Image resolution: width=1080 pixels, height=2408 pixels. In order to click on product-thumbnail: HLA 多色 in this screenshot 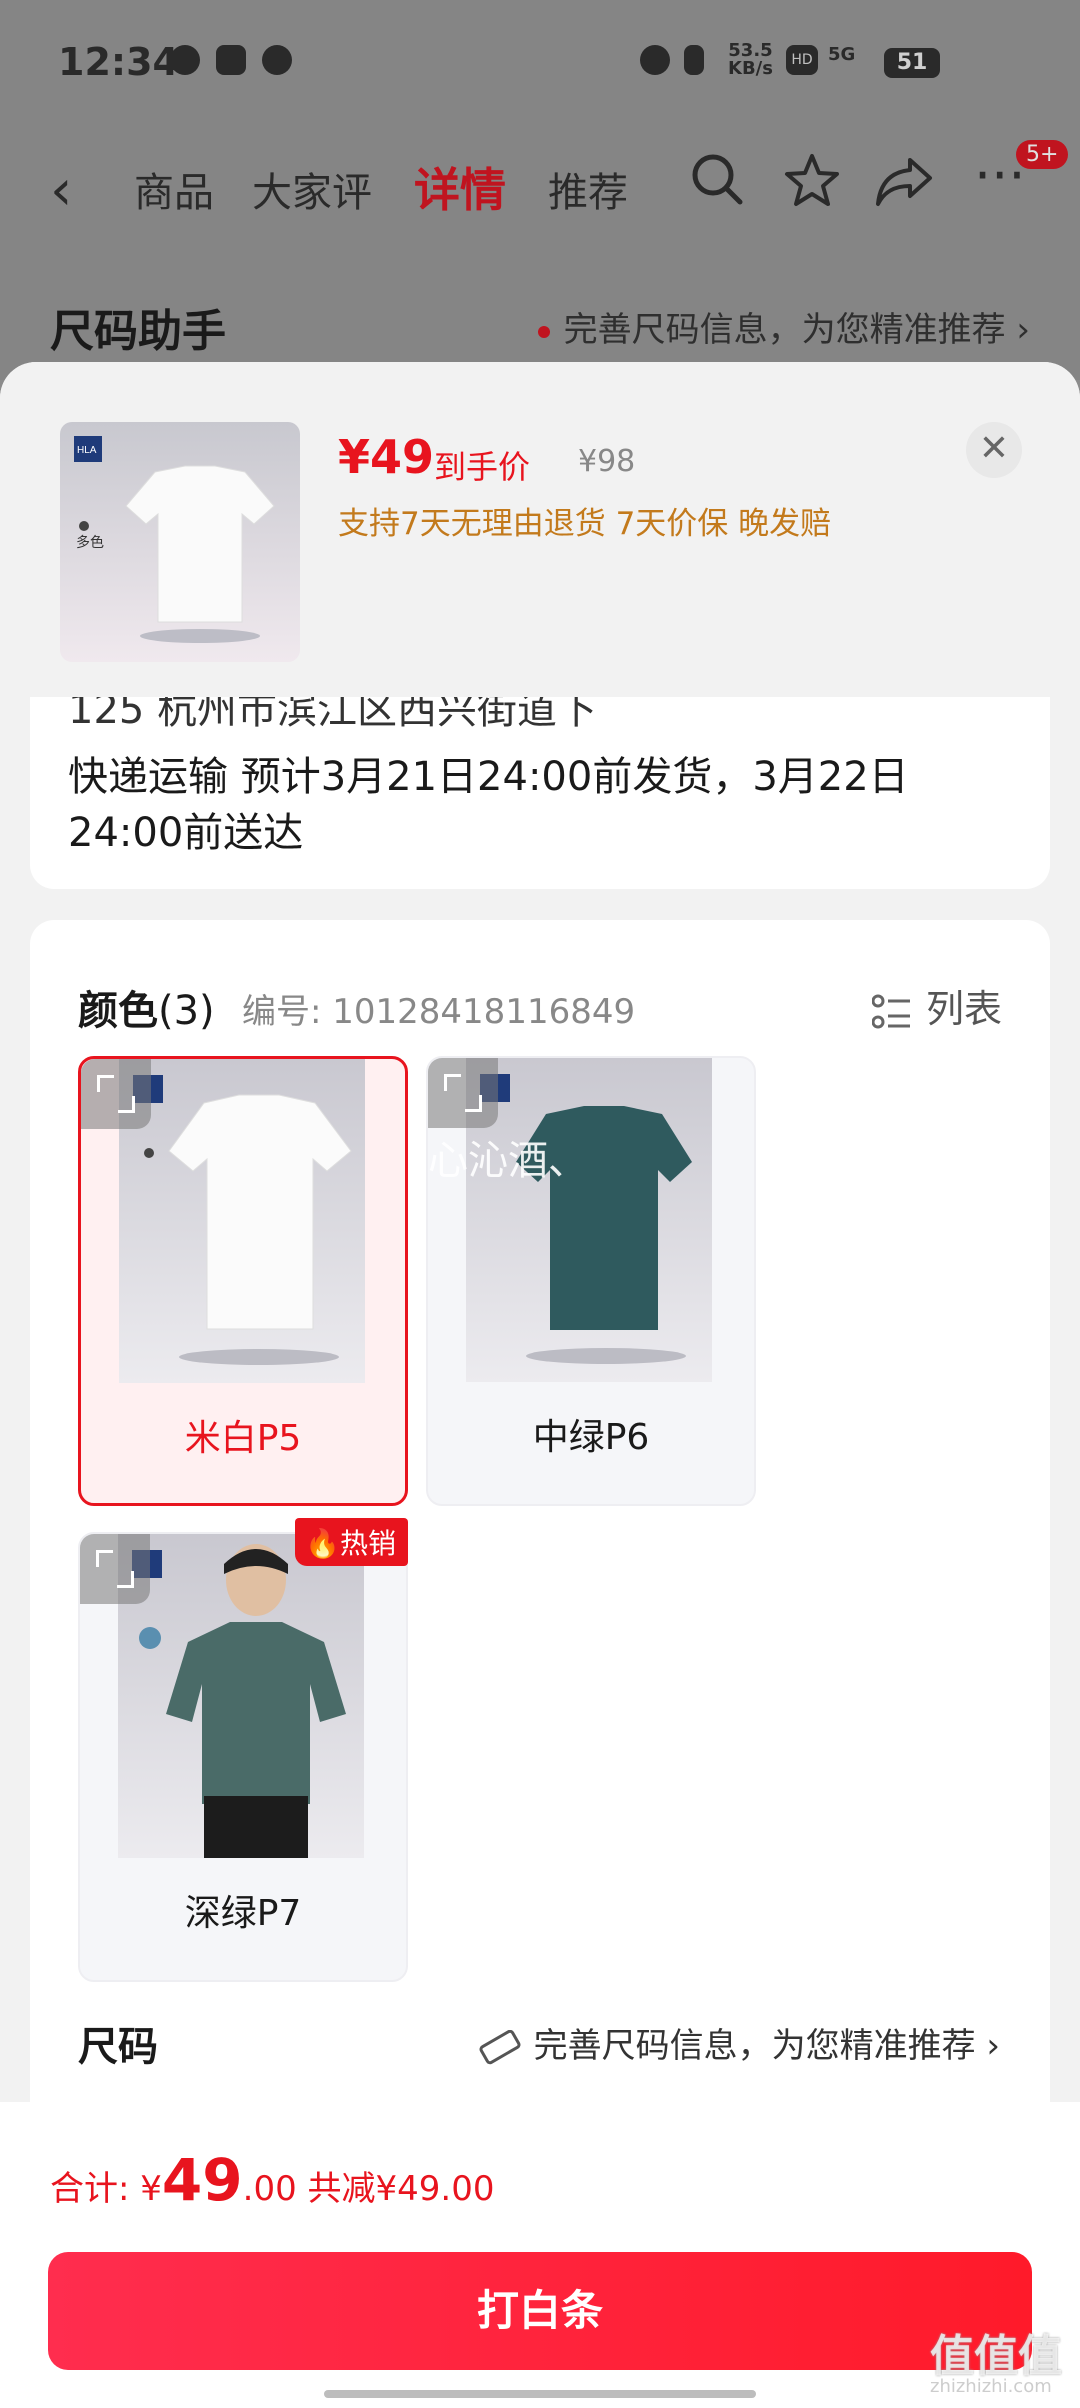, I will do `click(180, 542)`.